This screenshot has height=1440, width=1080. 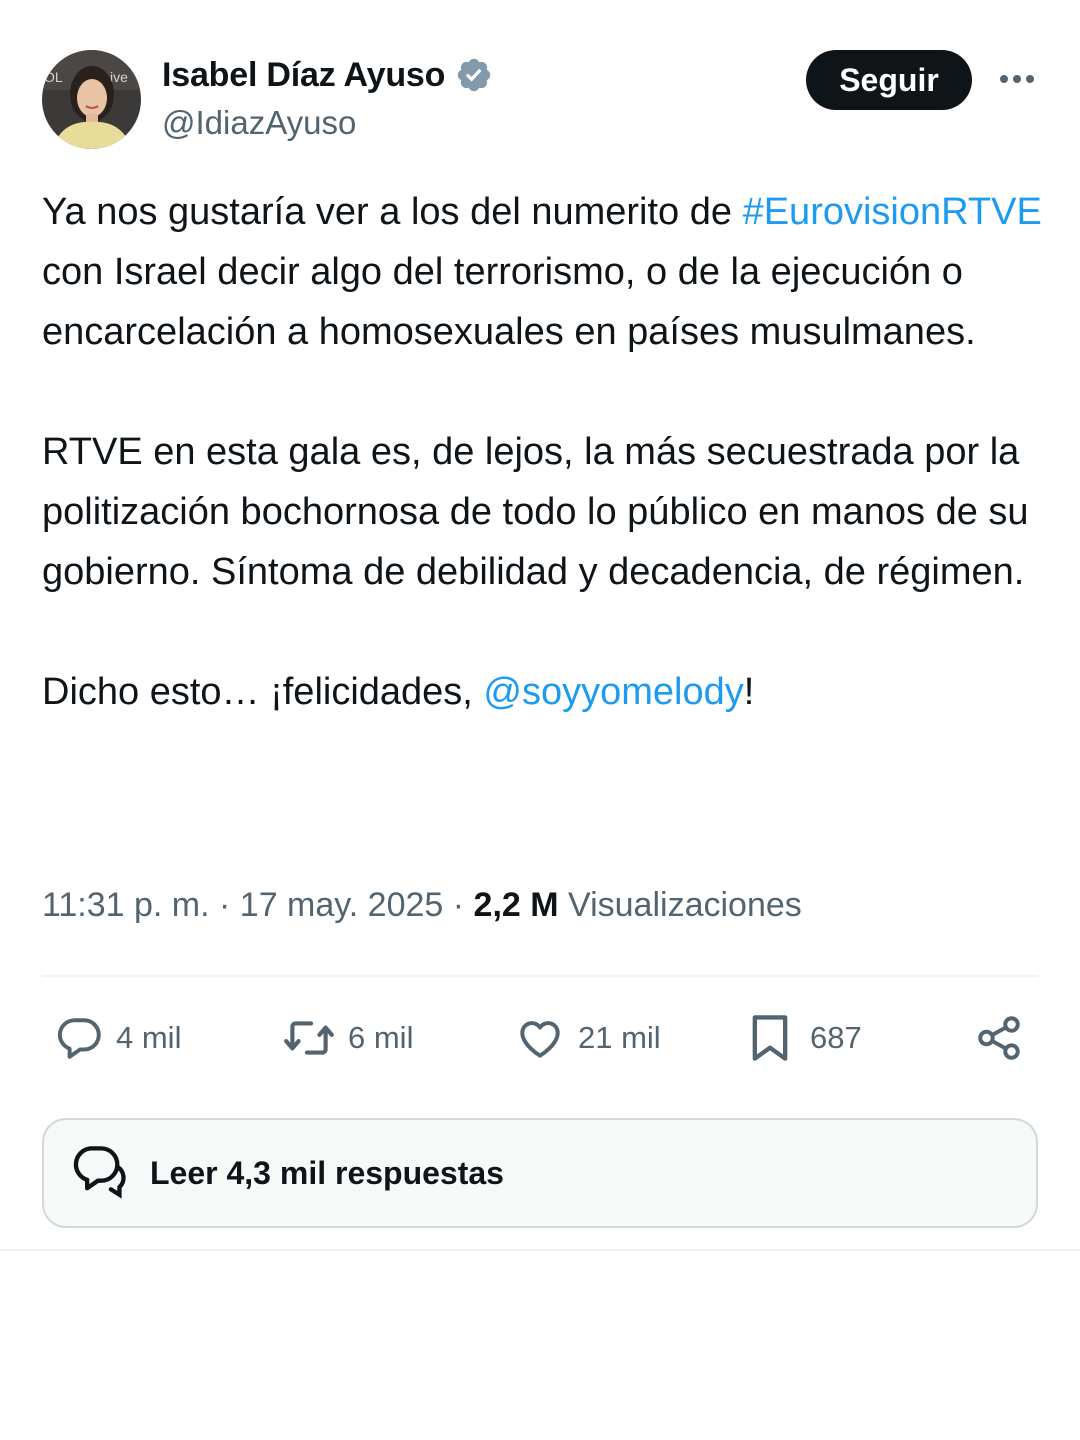 What do you see at coordinates (327, 1172) in the screenshot?
I see `read-replies-label: Leer 4,3 mil respuestas` at bounding box center [327, 1172].